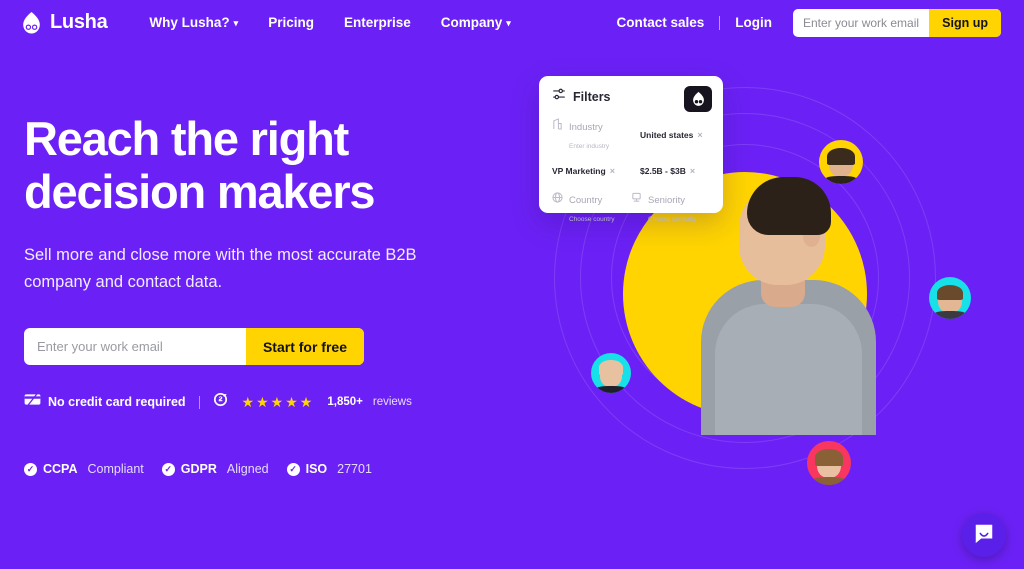  Describe the element at coordinates (592, 219) in the screenshot. I see `filter-field-sub: Choose country` at that location.